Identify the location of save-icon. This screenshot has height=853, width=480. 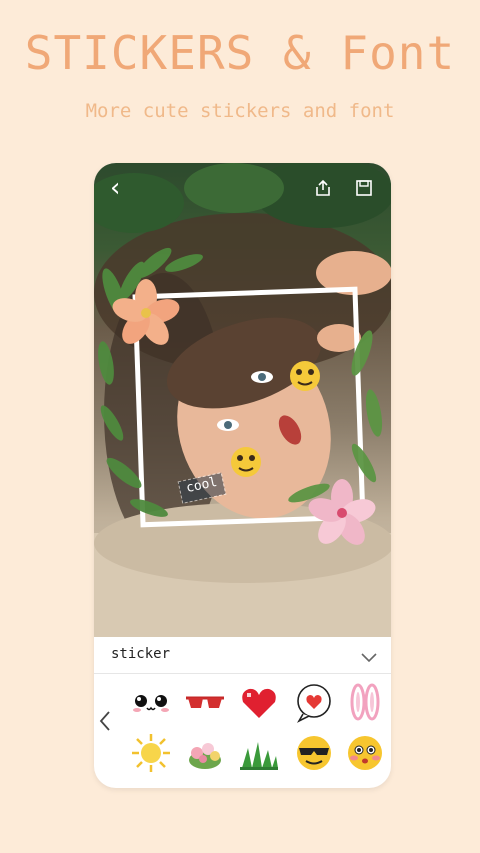
(364, 188).